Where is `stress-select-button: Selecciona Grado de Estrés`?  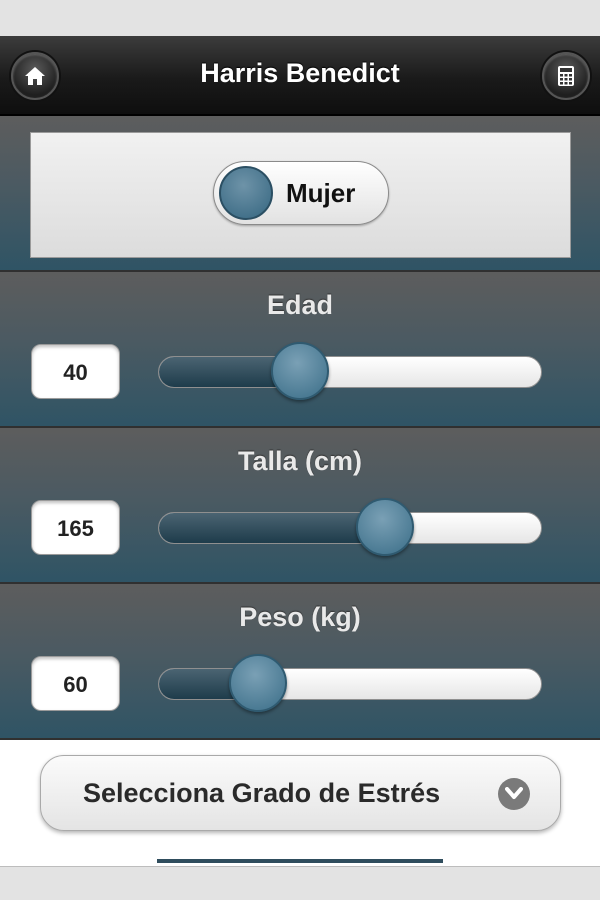
stress-select-button: Selecciona Grado de Estrés is located at coordinates (300, 793).